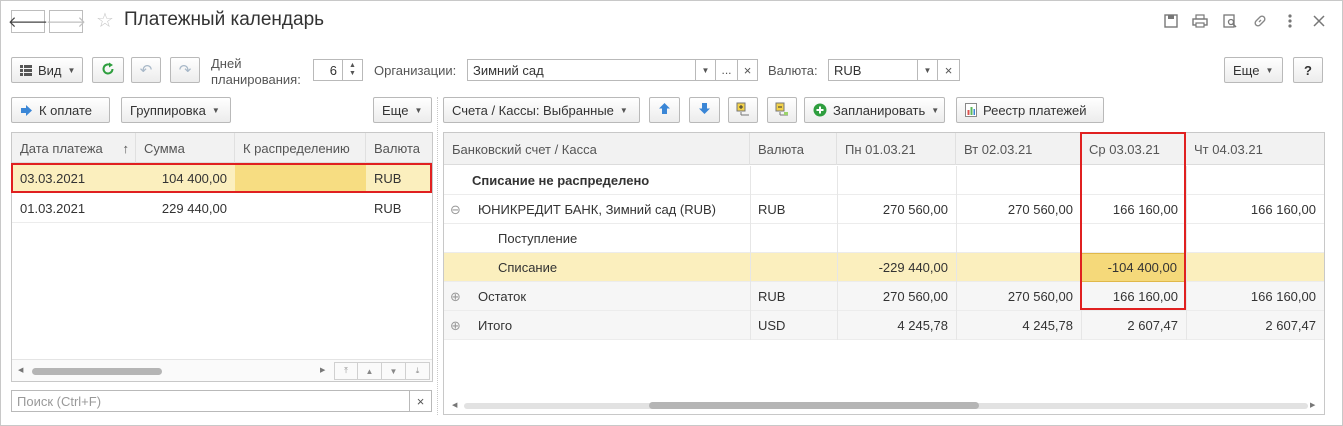 This screenshot has height=426, width=1343. I want to click on schedule-button: Запланировать ▼, so click(874, 110).